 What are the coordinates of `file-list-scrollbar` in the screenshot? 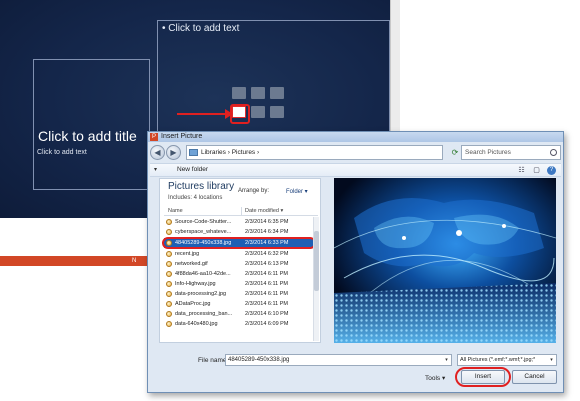 It's located at (316, 279).